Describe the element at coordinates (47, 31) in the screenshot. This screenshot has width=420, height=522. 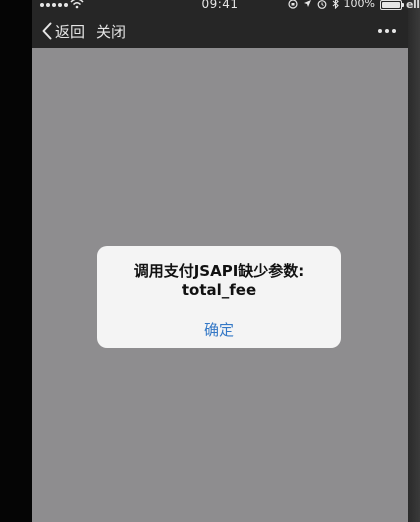
I see `chevron-left-icon` at that location.